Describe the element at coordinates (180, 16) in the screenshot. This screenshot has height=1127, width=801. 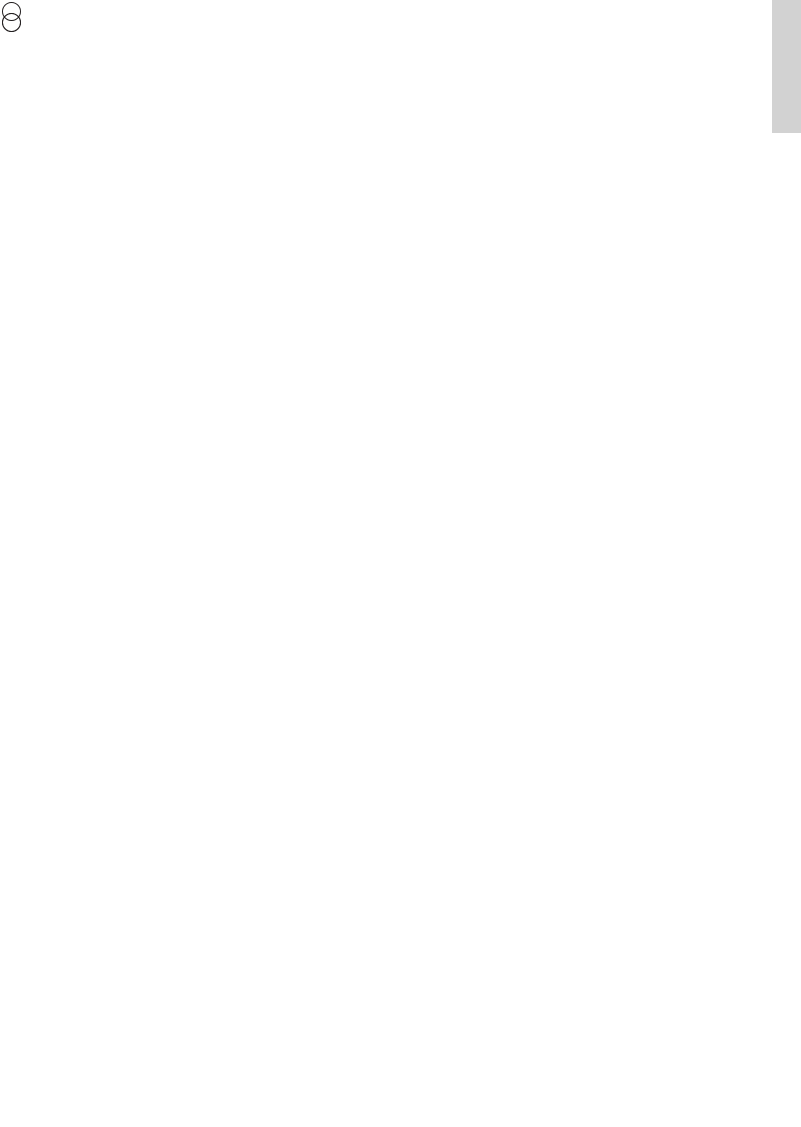
I see `numbered-item-list` at that location.